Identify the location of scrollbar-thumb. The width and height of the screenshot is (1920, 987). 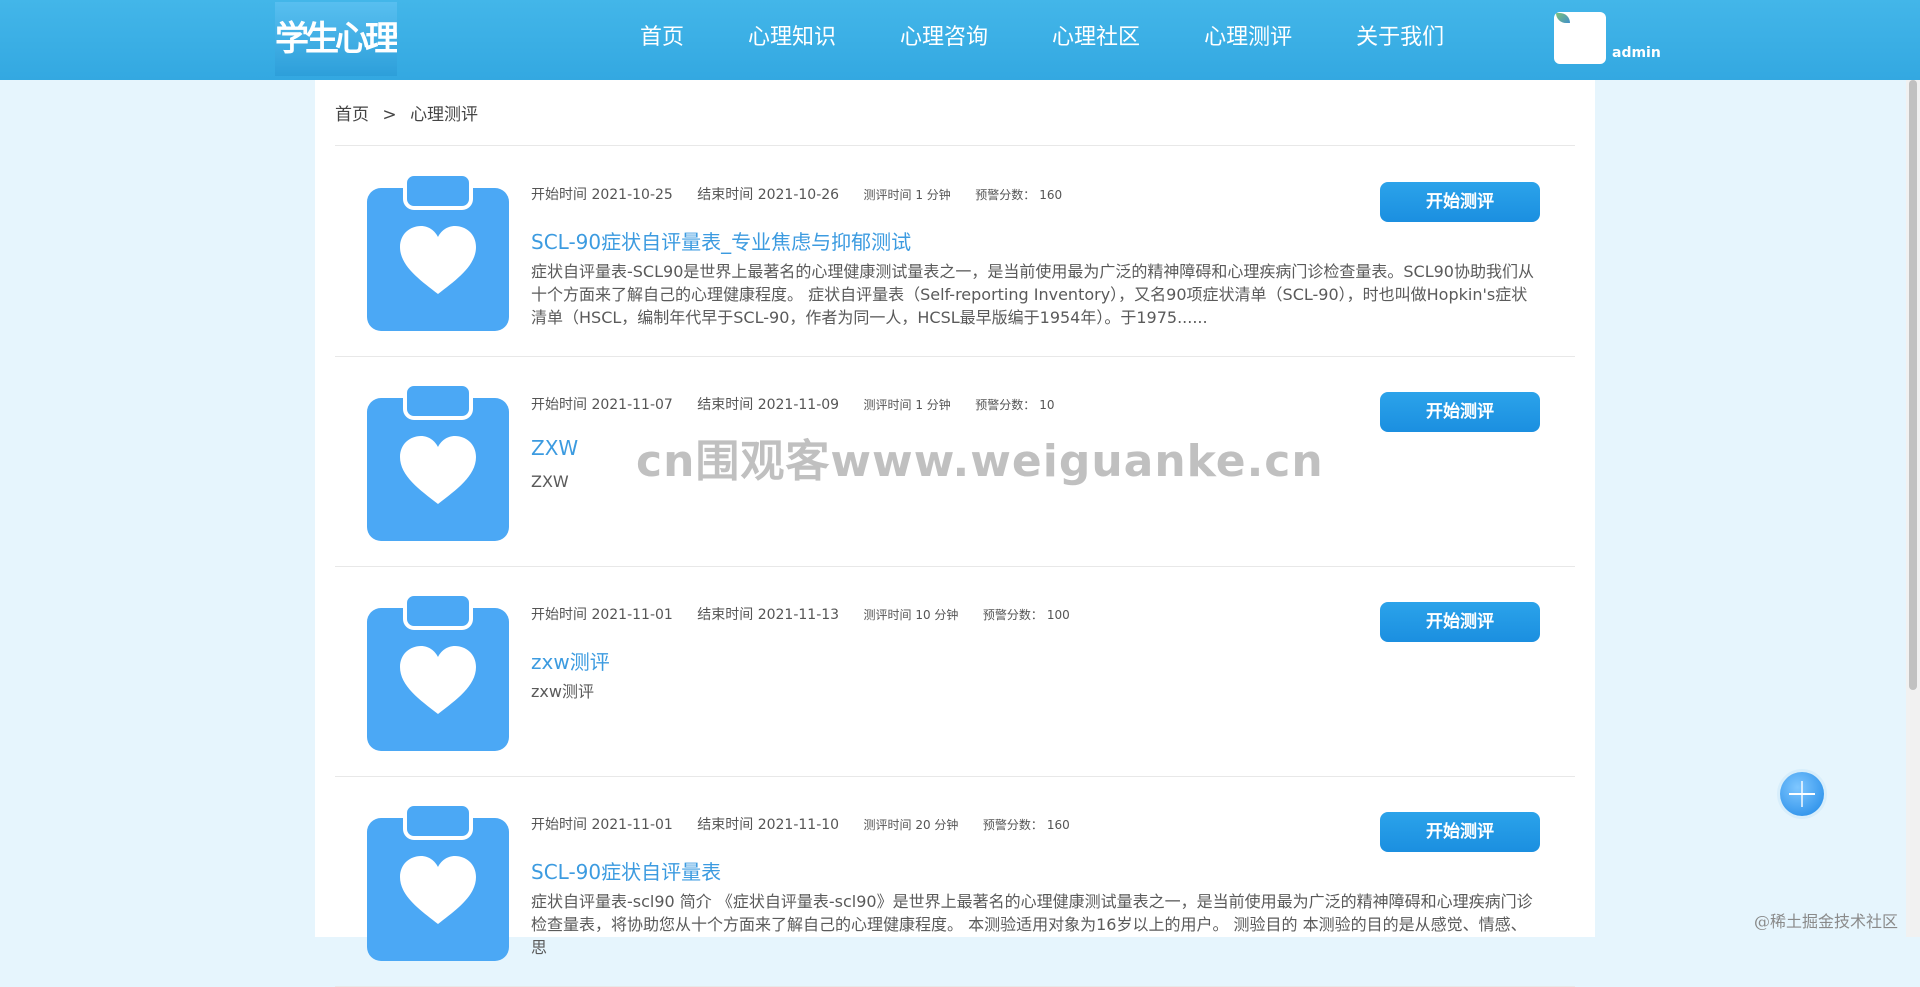
(1913, 385).